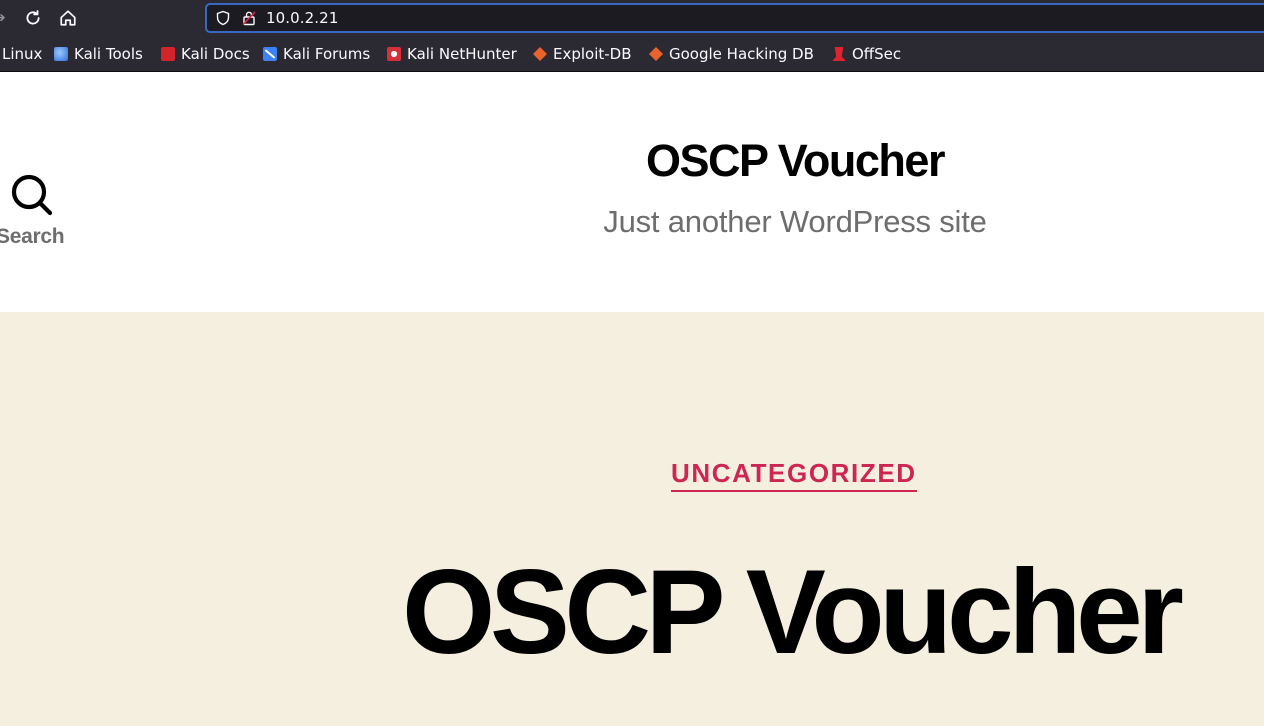  What do you see at coordinates (832, 612) in the screenshot?
I see `entry-title: OSCP Voucher` at bounding box center [832, 612].